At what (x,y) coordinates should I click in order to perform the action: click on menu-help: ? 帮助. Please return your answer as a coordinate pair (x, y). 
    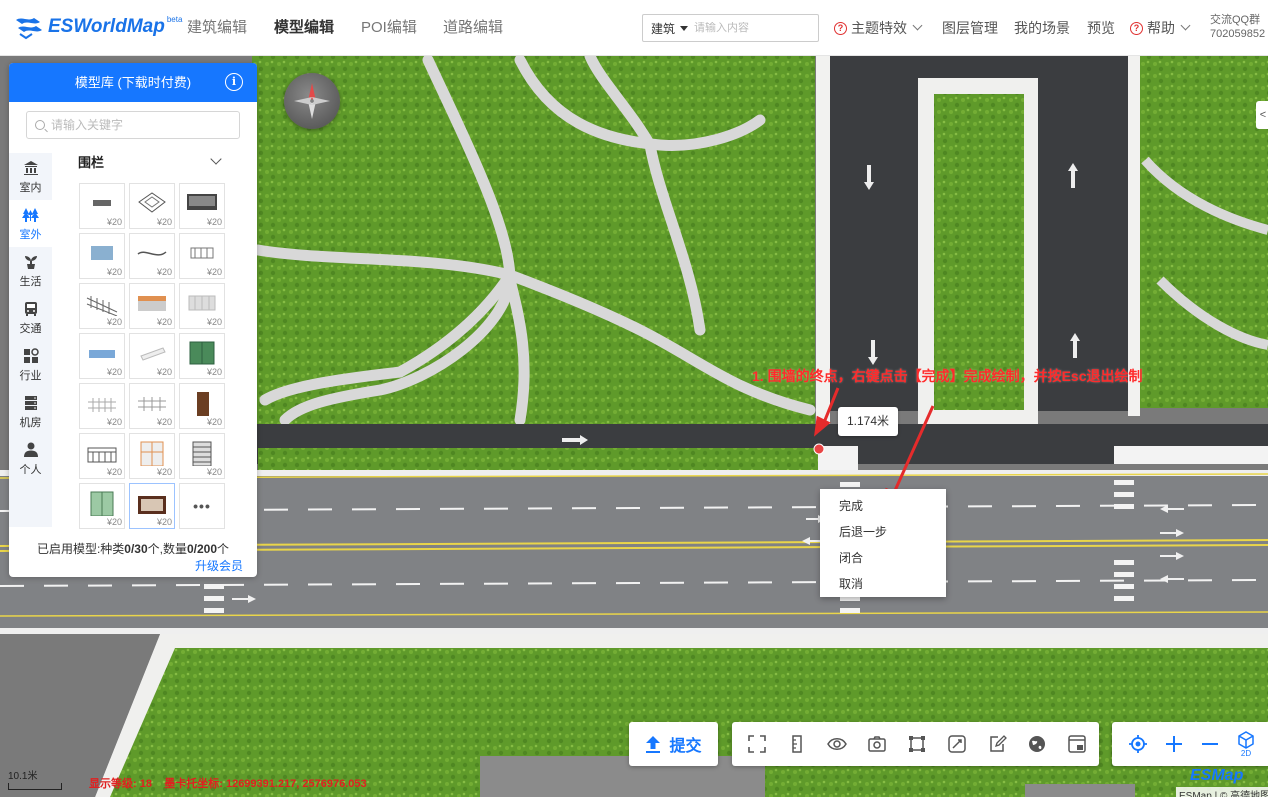
    Looking at the image, I should click on (1160, 28).